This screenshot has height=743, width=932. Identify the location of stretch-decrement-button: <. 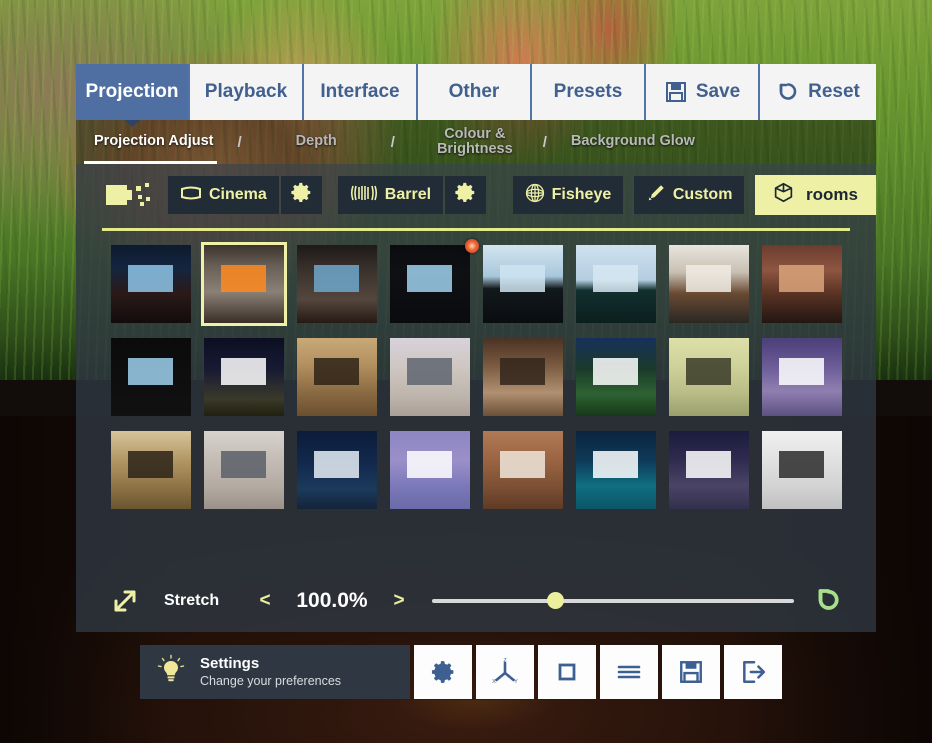
(265, 601).